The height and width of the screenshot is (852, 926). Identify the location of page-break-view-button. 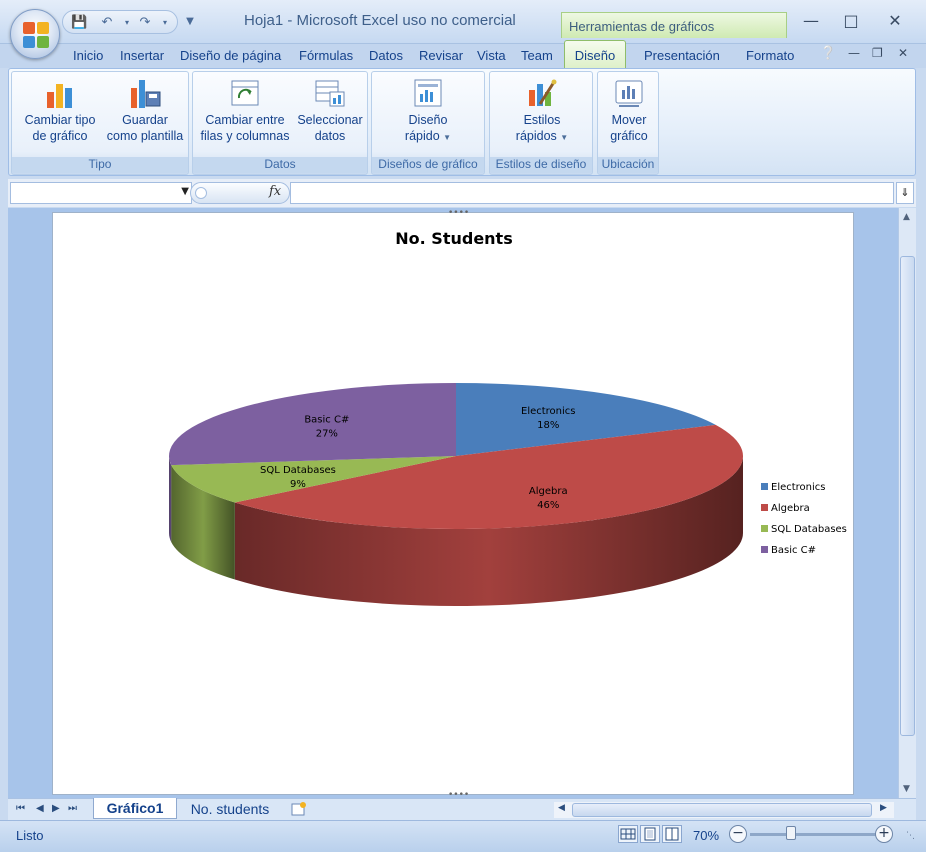
(672, 834).